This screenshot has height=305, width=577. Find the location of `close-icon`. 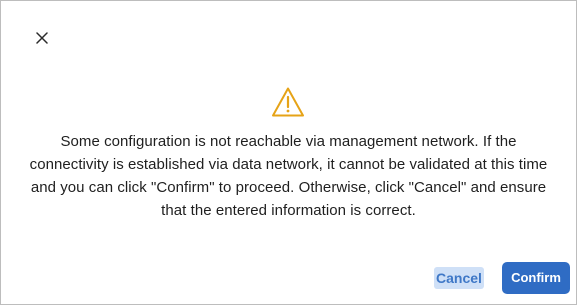

close-icon is located at coordinates (42, 38).